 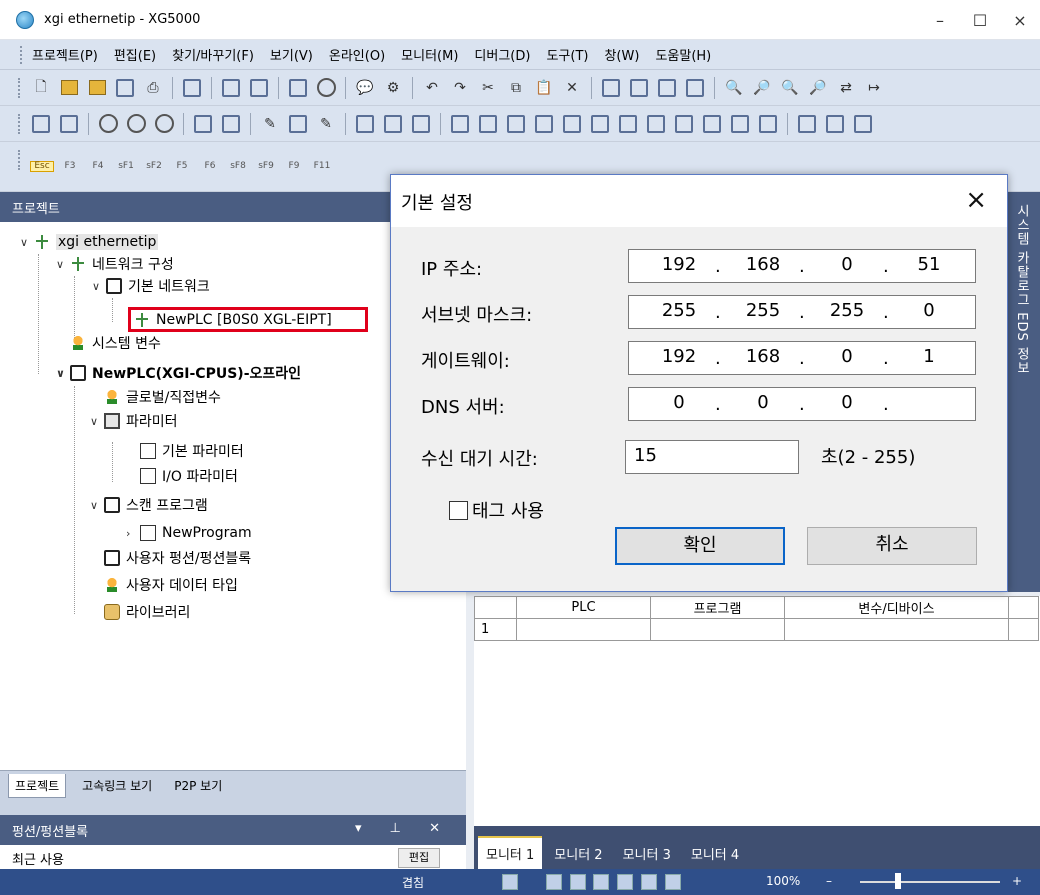 What do you see at coordinates (460, 124) in the screenshot?
I see `view-ladder-icon` at bounding box center [460, 124].